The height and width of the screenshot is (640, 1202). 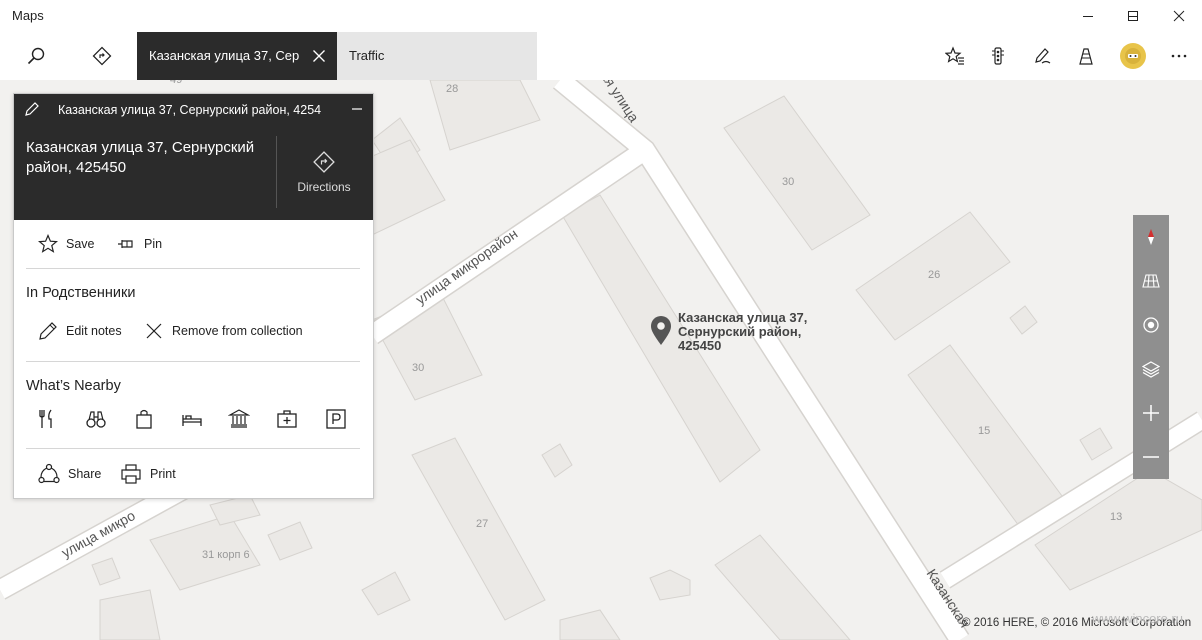 I want to click on map-controls, so click(x=1151, y=347).